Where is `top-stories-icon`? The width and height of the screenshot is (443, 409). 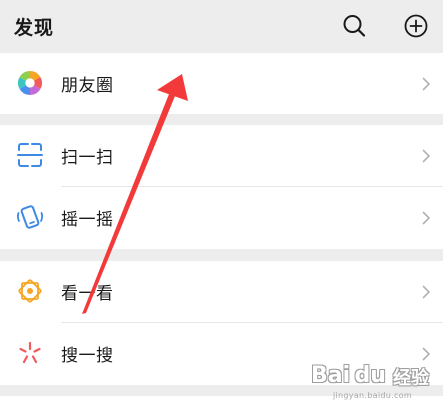
top-stories-icon is located at coordinates (30, 291).